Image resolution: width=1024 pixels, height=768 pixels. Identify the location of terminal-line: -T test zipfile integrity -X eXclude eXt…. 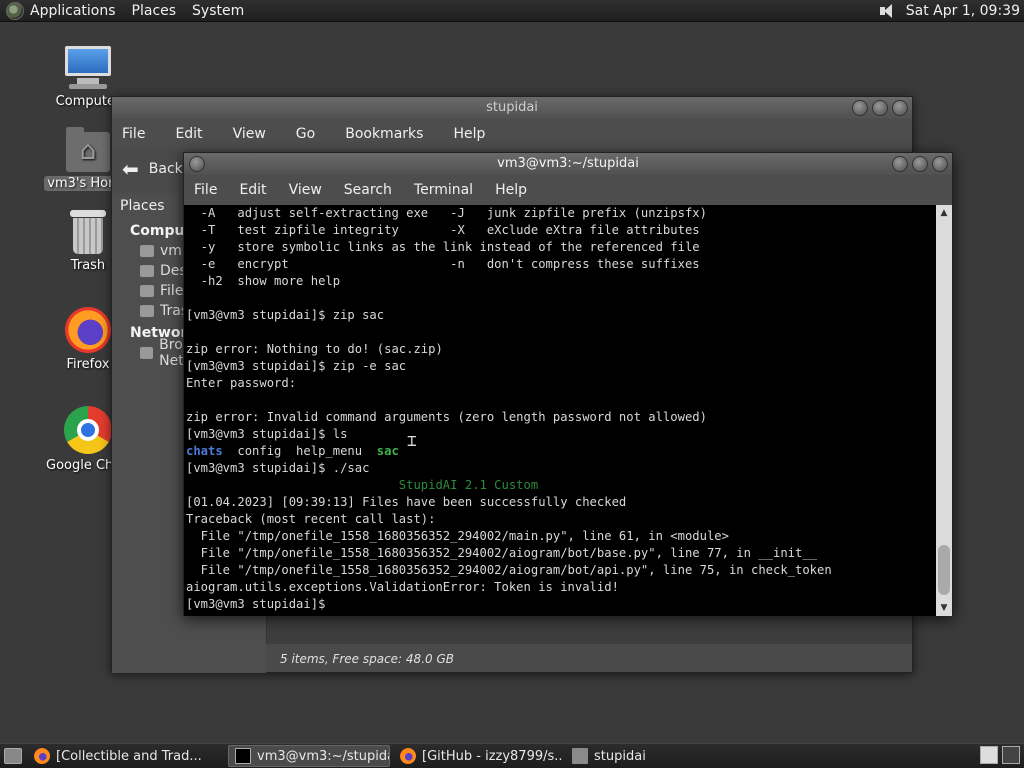
(443, 230).